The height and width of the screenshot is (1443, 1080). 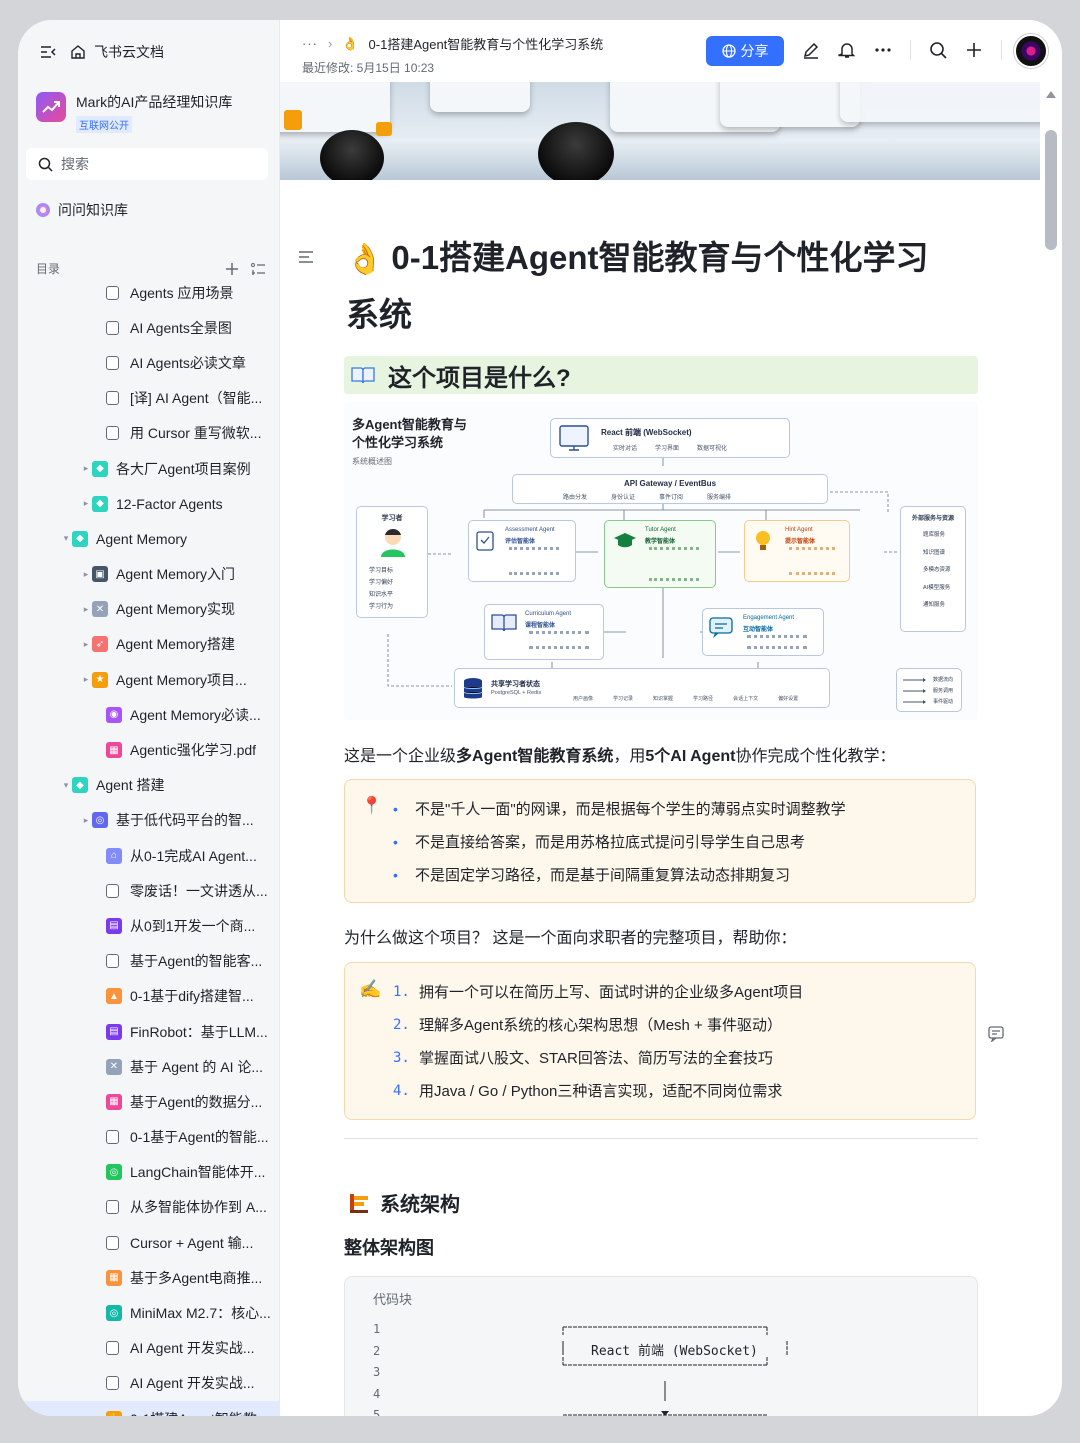 What do you see at coordinates (149, 749) in the screenshot?
I see `sidebar-item: ▦ Agentic强化学习.pdf` at bounding box center [149, 749].